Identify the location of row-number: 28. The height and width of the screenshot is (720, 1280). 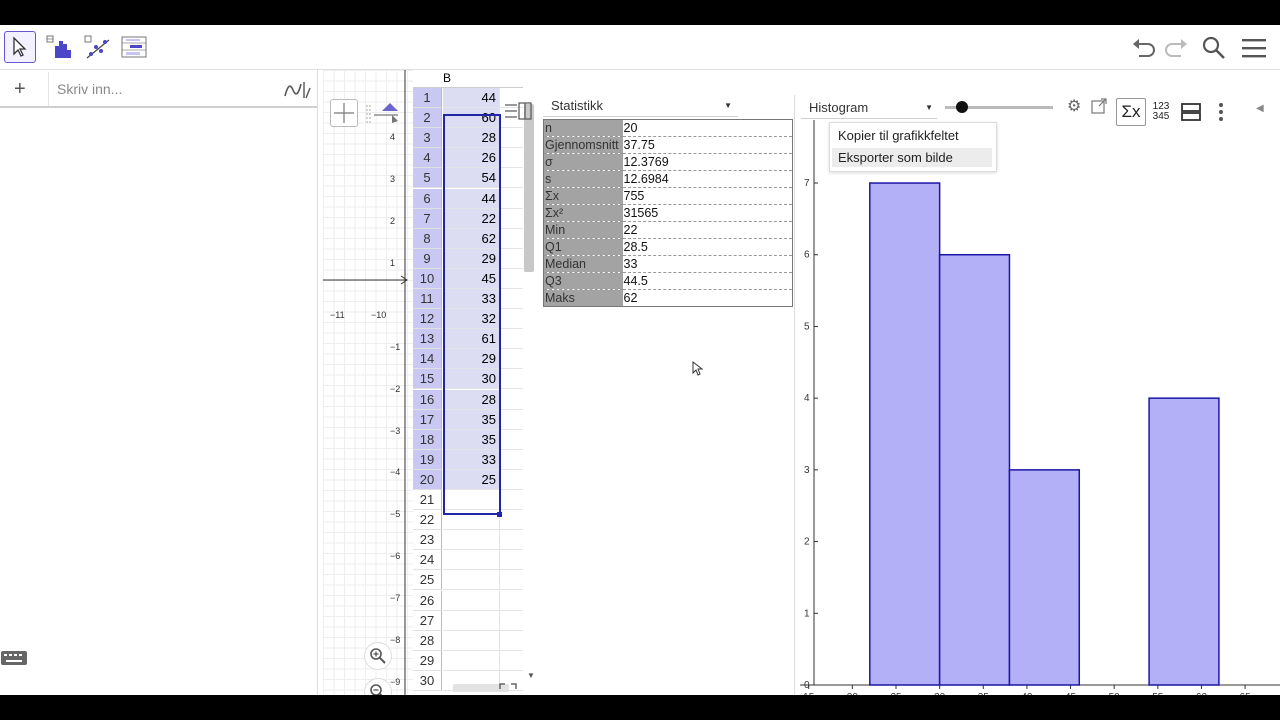
(427, 640).